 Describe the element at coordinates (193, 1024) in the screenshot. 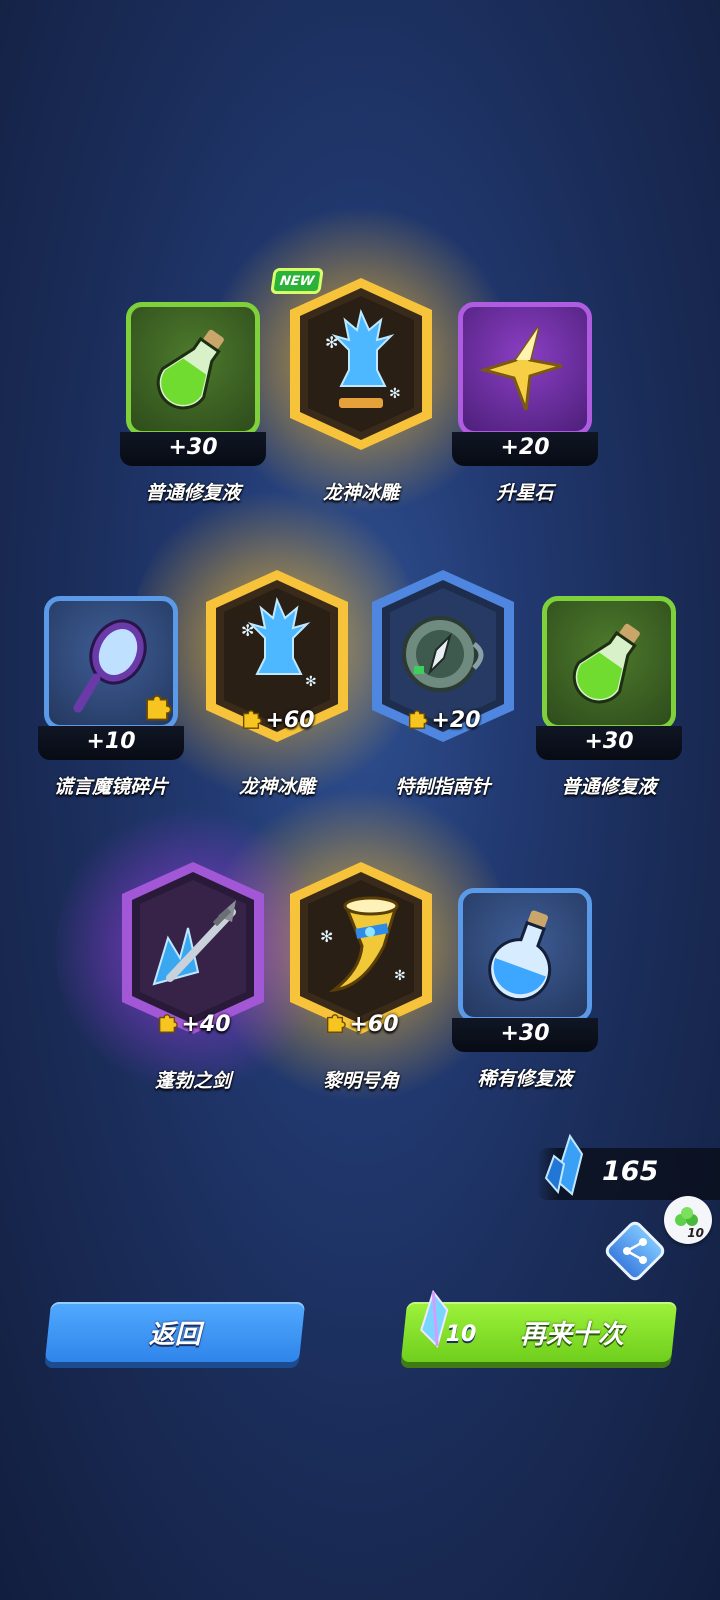

I see `reward-count: +40` at that location.